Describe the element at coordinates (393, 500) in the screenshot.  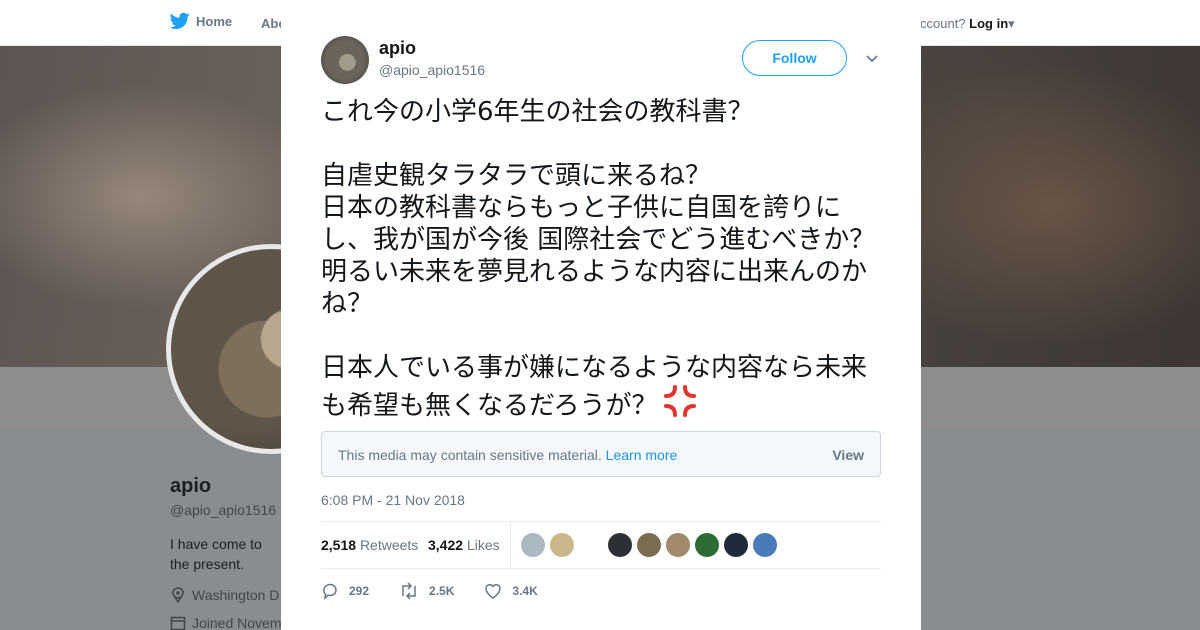
I see `tweet-timestamp: 6:08 PM - 21 Nov 2018` at that location.